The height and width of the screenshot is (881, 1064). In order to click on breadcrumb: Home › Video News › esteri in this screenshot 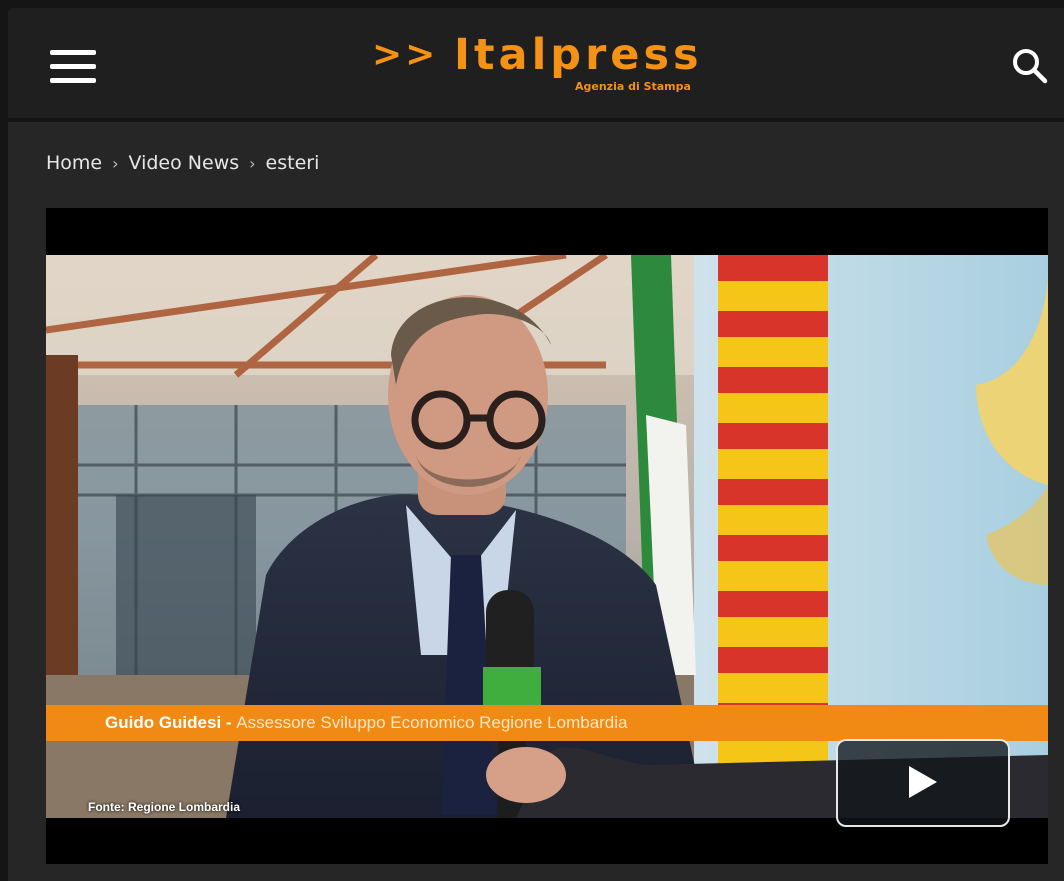, I will do `click(182, 163)`.